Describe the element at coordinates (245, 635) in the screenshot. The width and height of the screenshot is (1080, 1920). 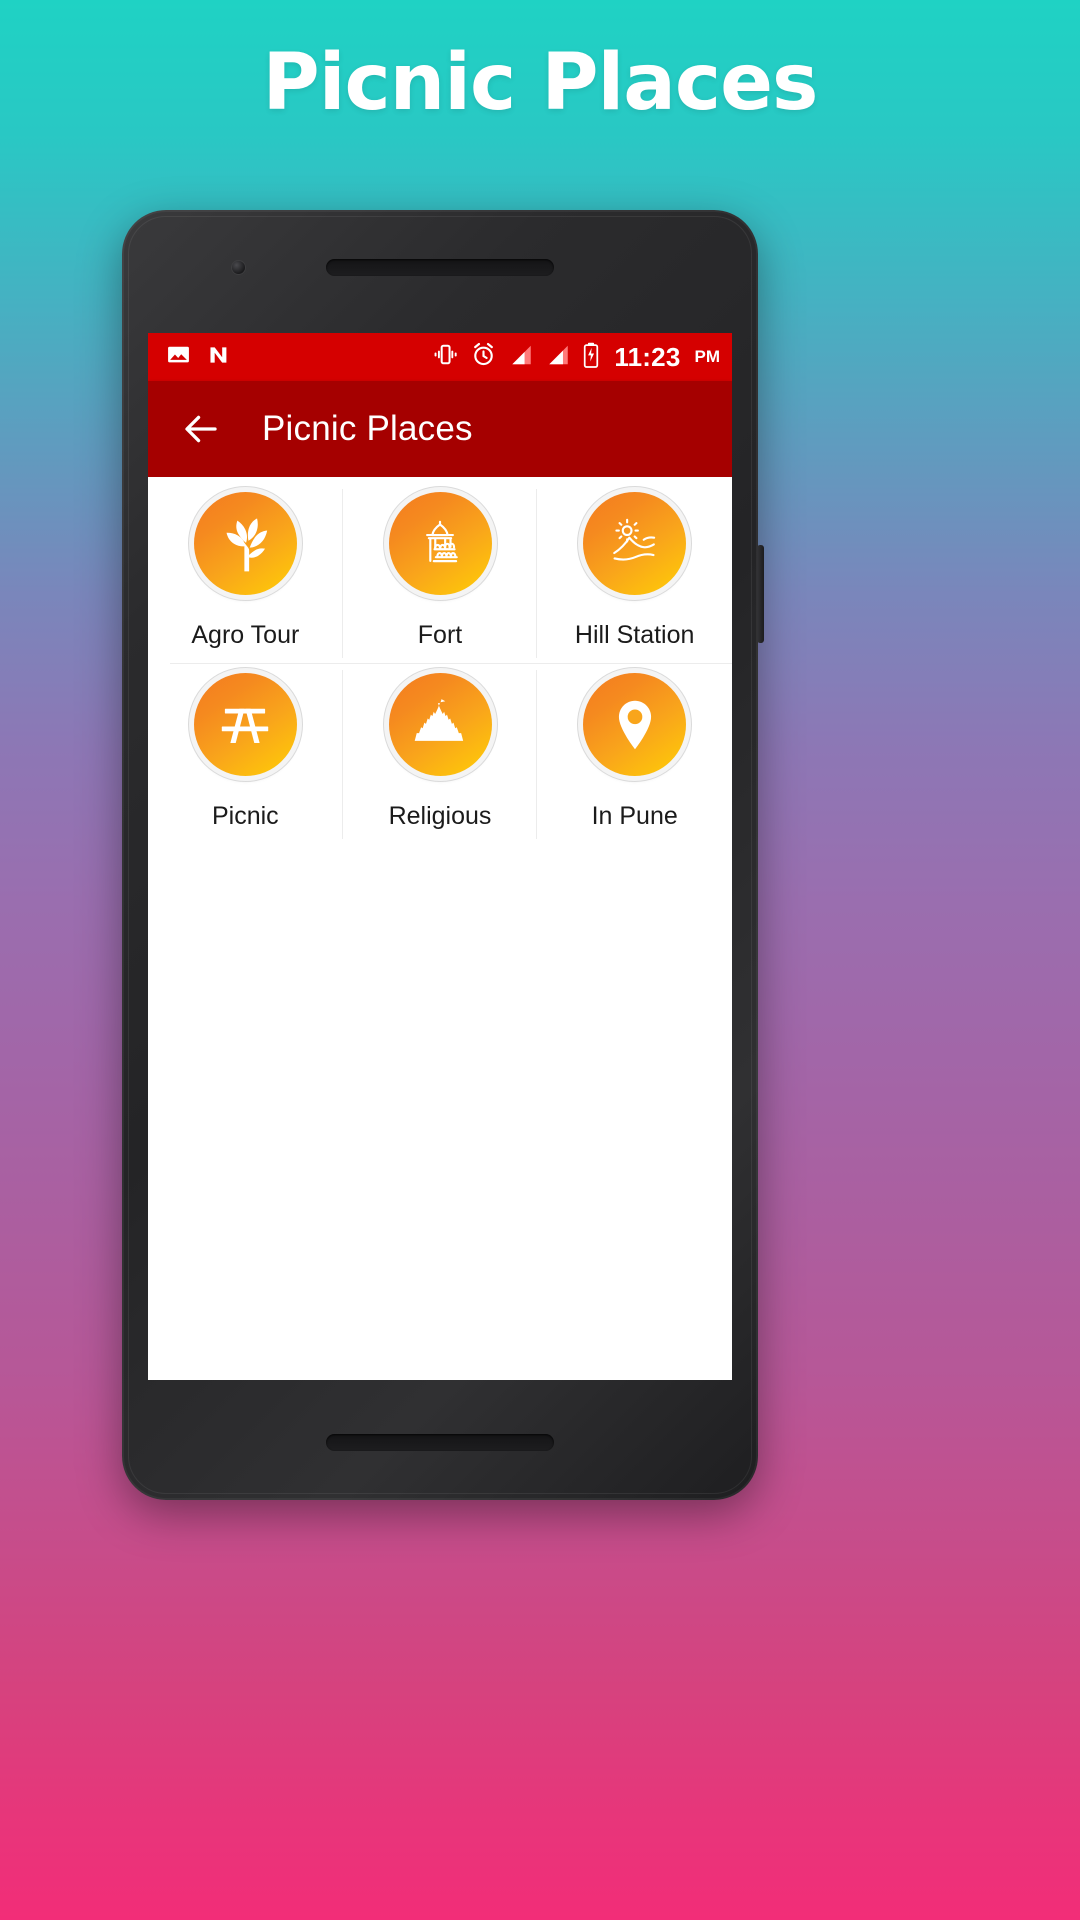
I see `grid-item-label: Agro Tour` at that location.